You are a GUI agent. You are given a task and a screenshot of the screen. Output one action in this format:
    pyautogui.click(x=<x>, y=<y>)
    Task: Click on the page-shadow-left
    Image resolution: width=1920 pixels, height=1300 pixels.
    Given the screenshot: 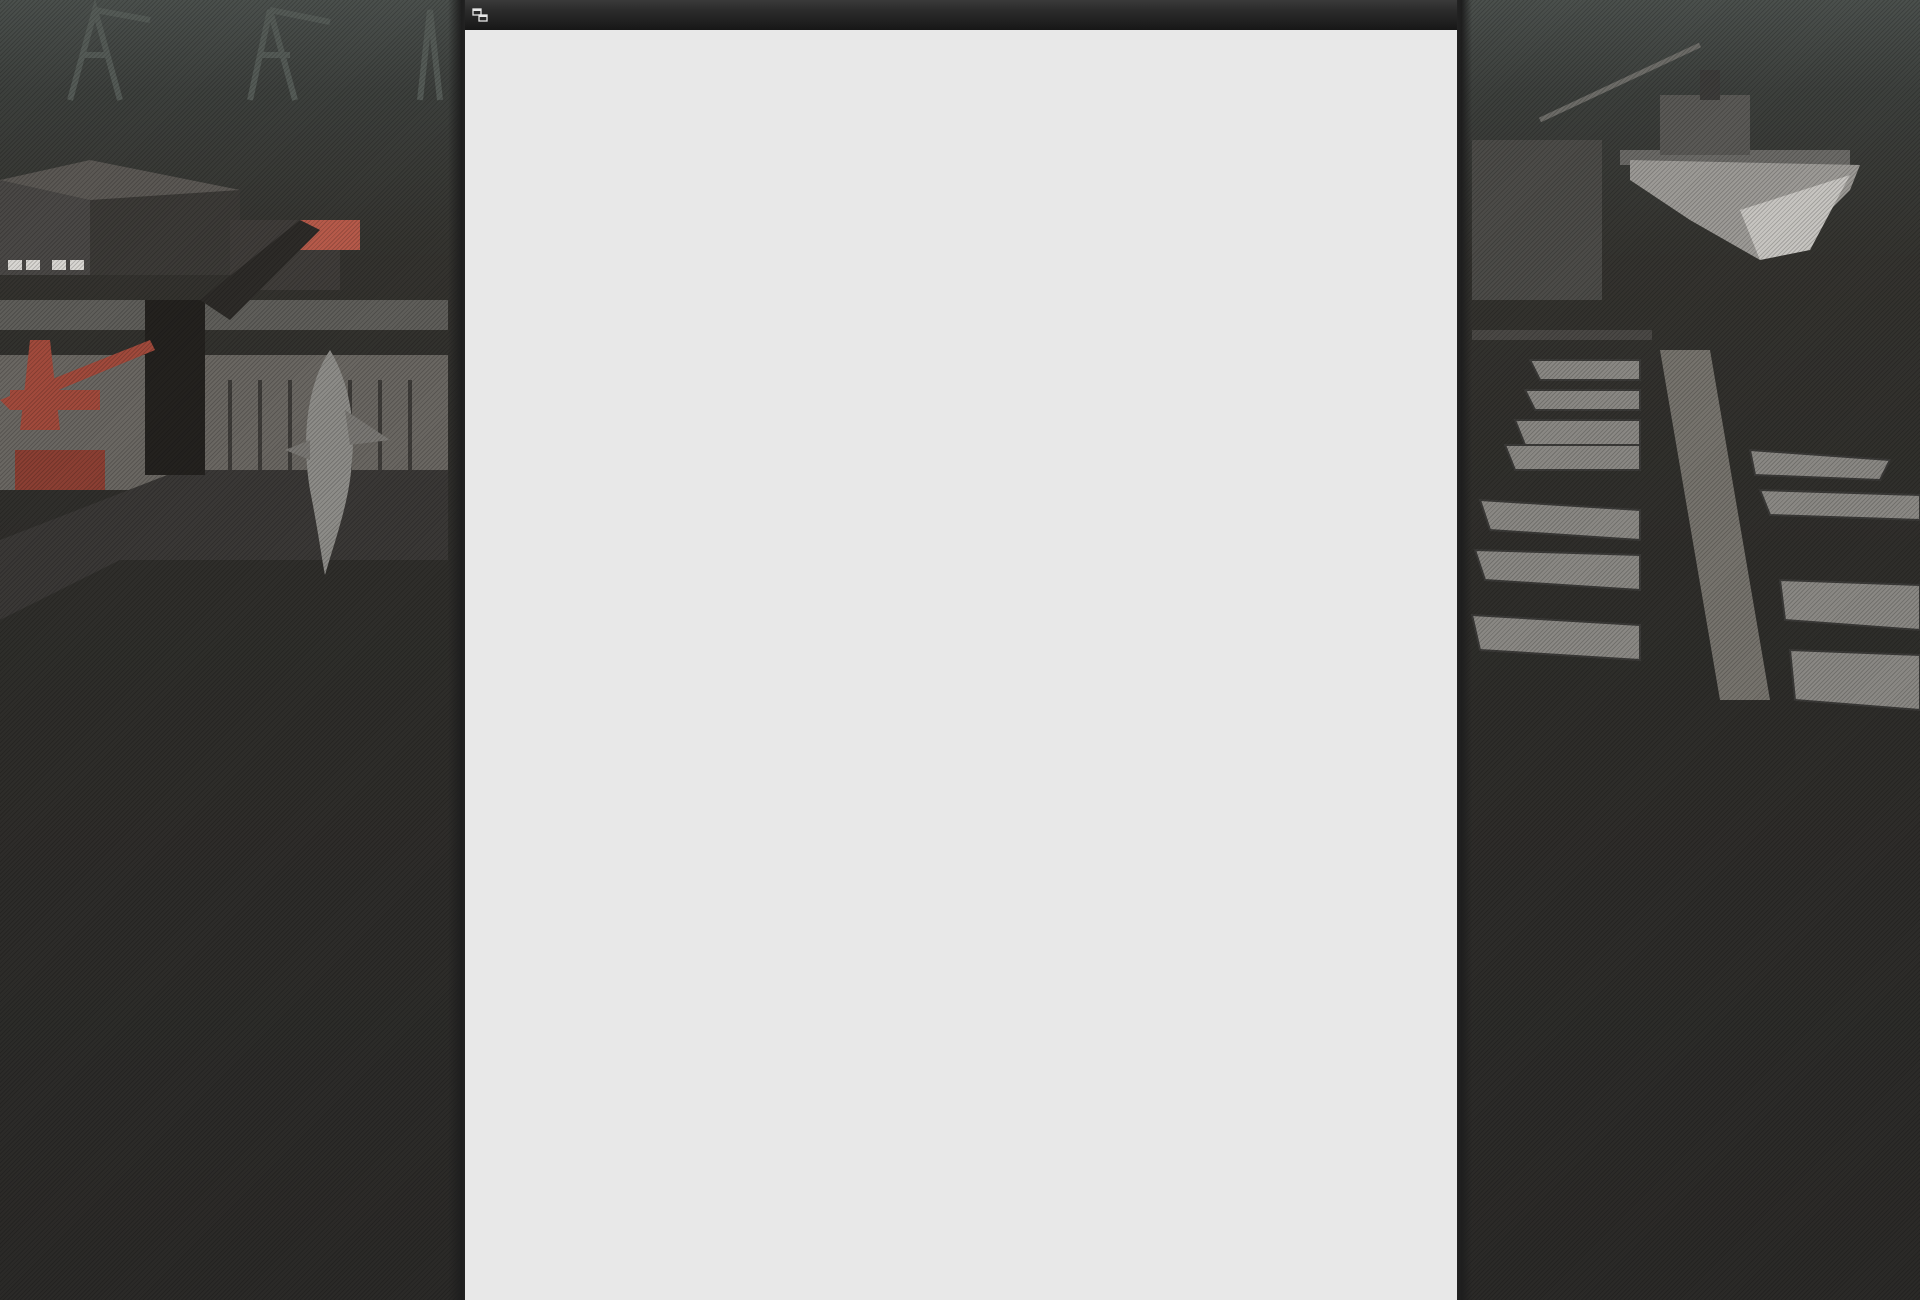 What is the action you would take?
    pyautogui.click(x=456, y=650)
    